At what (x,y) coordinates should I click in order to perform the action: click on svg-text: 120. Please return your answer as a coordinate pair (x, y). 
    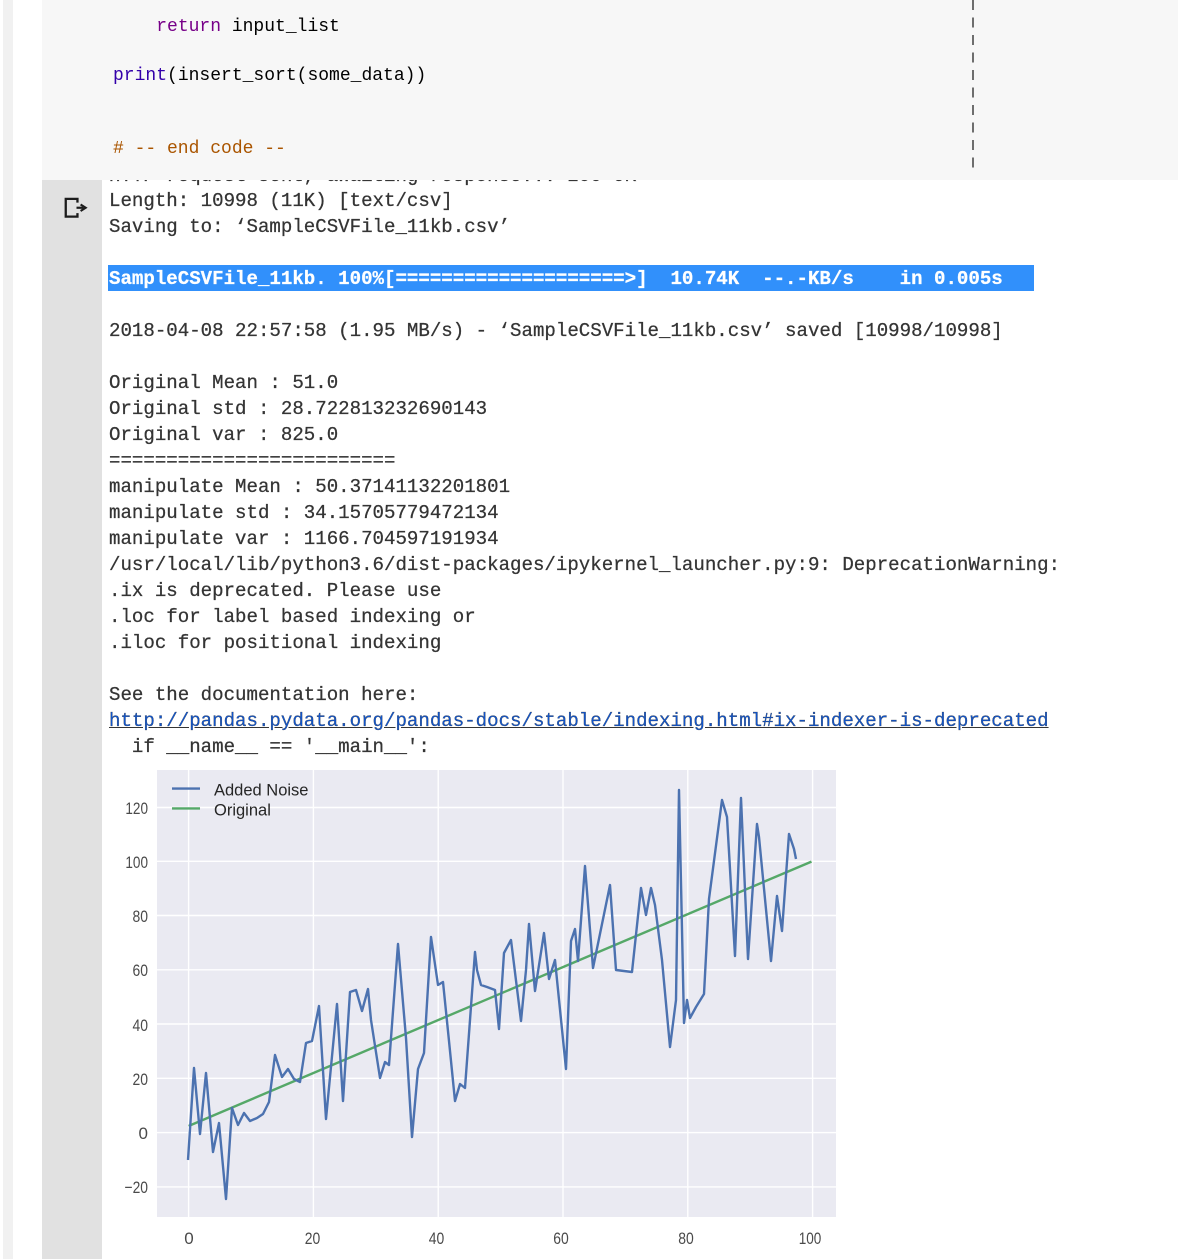
    Looking at the image, I should click on (136, 808).